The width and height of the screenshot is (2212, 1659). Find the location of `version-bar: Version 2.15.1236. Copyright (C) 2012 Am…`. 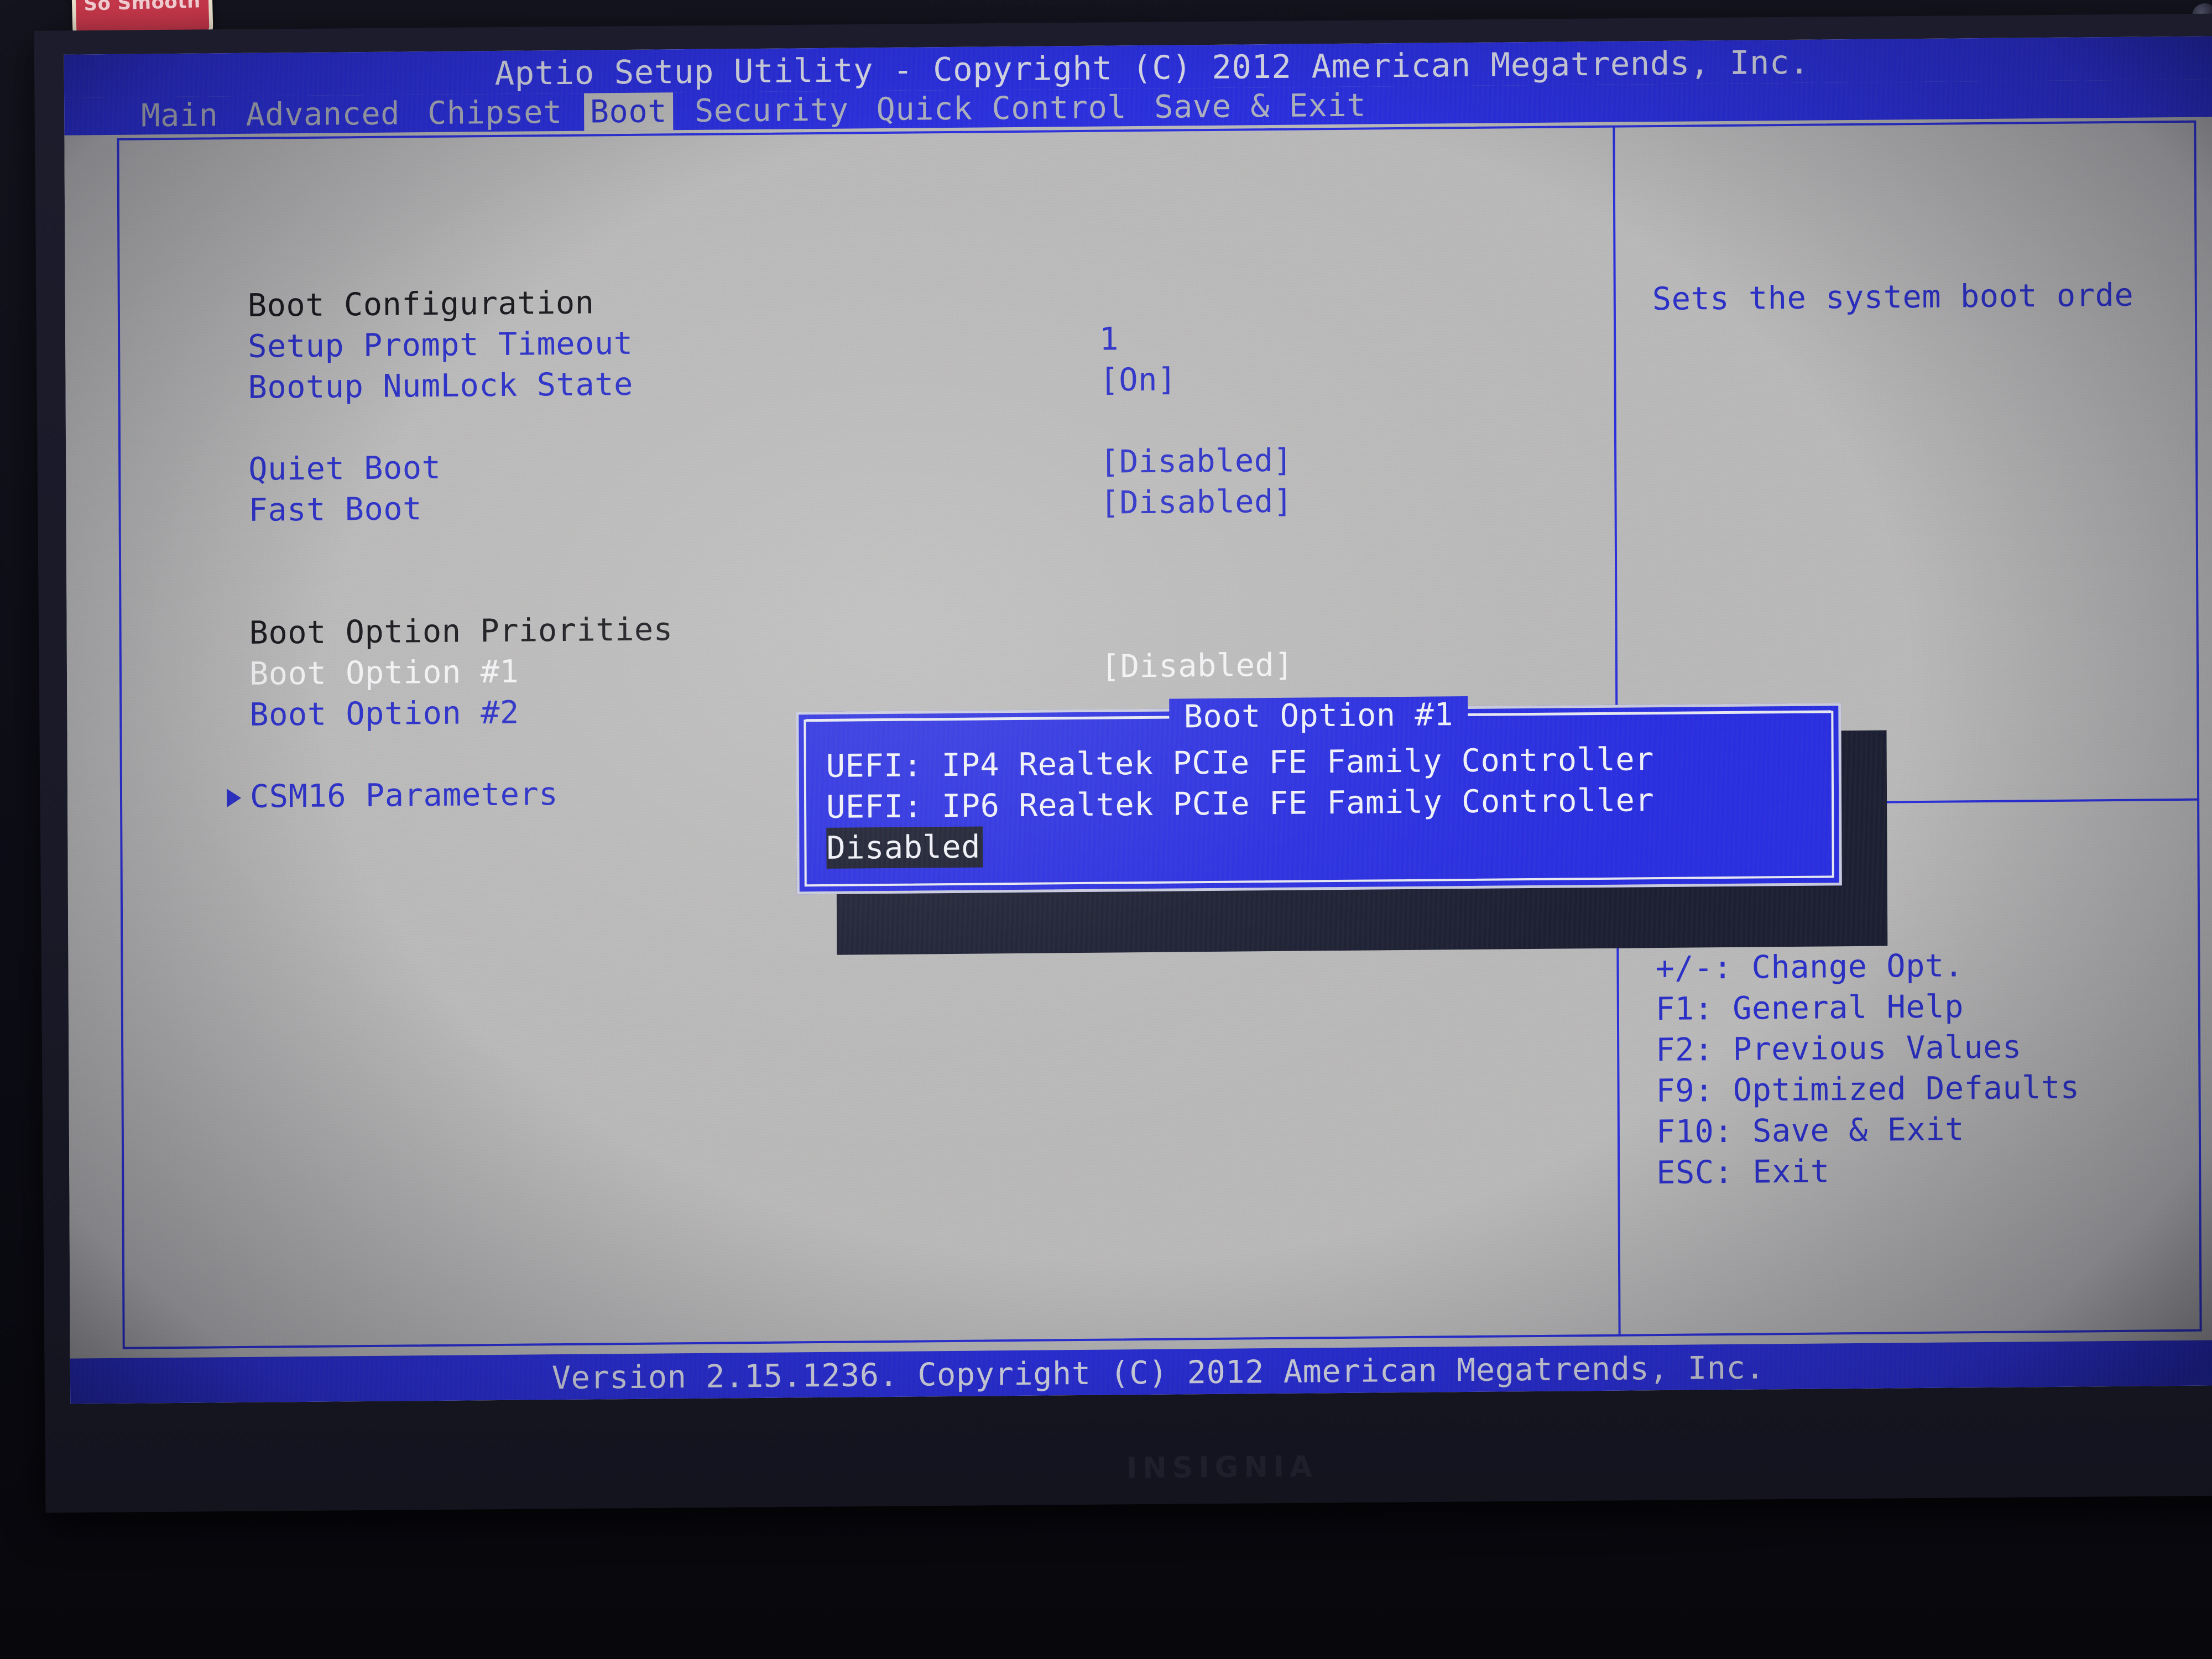

version-bar: Version 2.15.1236. Copyright (C) 2012 Am… is located at coordinates (1141, 1372).